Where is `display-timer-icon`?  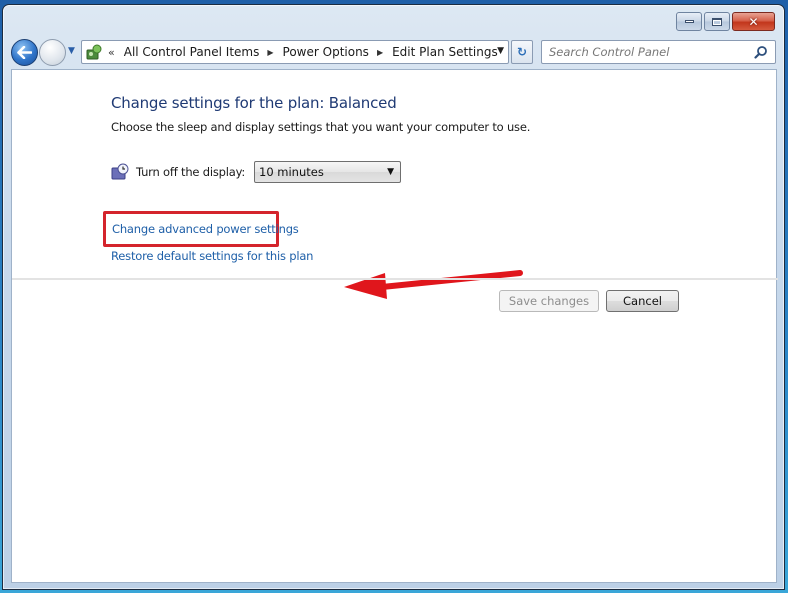
display-timer-icon is located at coordinates (120, 171).